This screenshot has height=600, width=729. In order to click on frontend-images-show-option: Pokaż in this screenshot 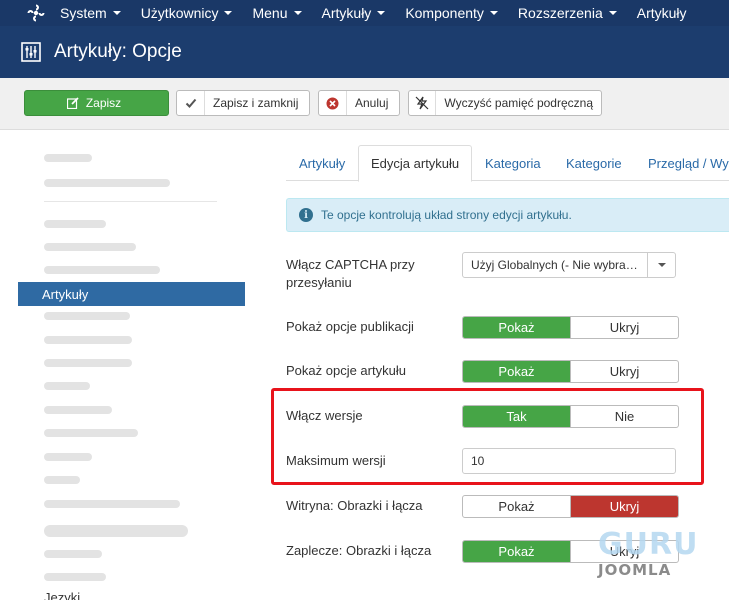, I will do `click(516, 506)`.